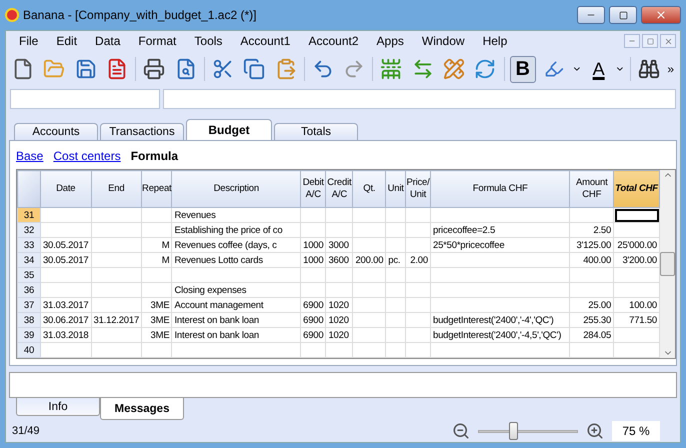 The height and width of the screenshot is (448, 686). I want to click on column-header: Amount CHF, so click(592, 189).